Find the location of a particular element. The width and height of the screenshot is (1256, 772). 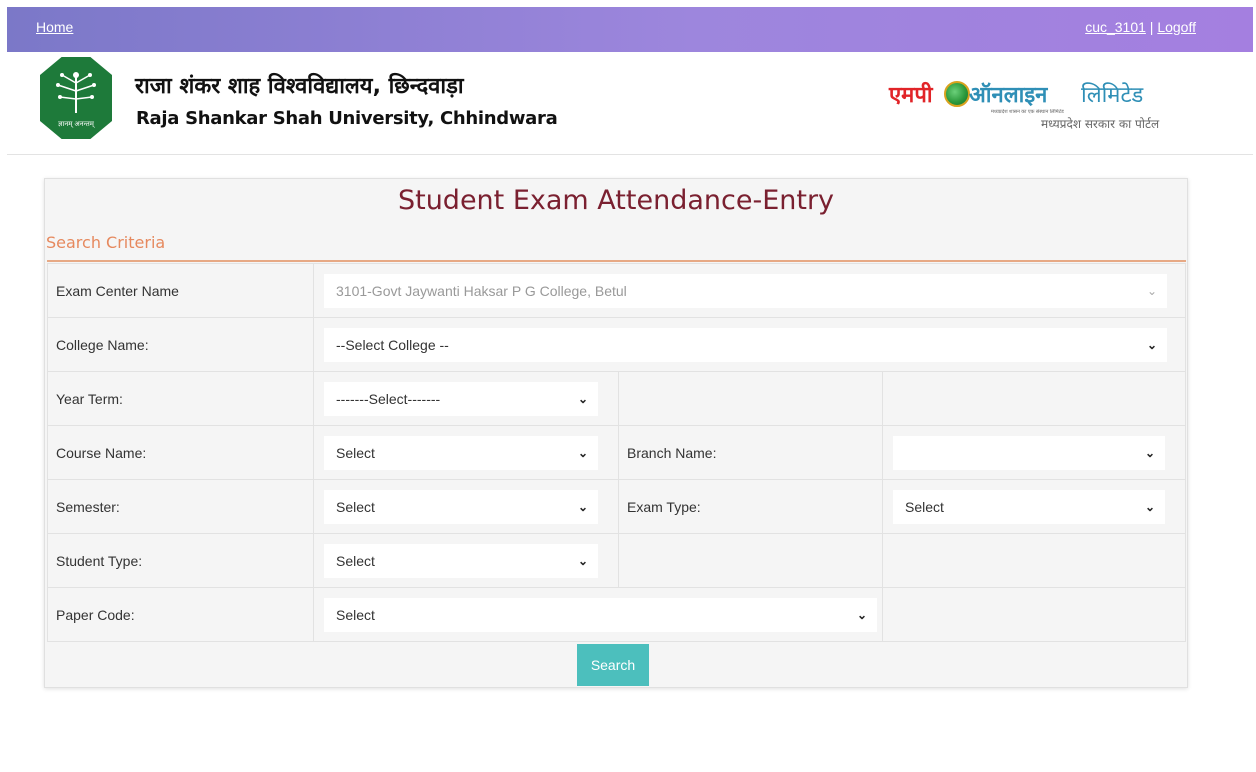

branch-label: Branch Name: is located at coordinates (750, 452).